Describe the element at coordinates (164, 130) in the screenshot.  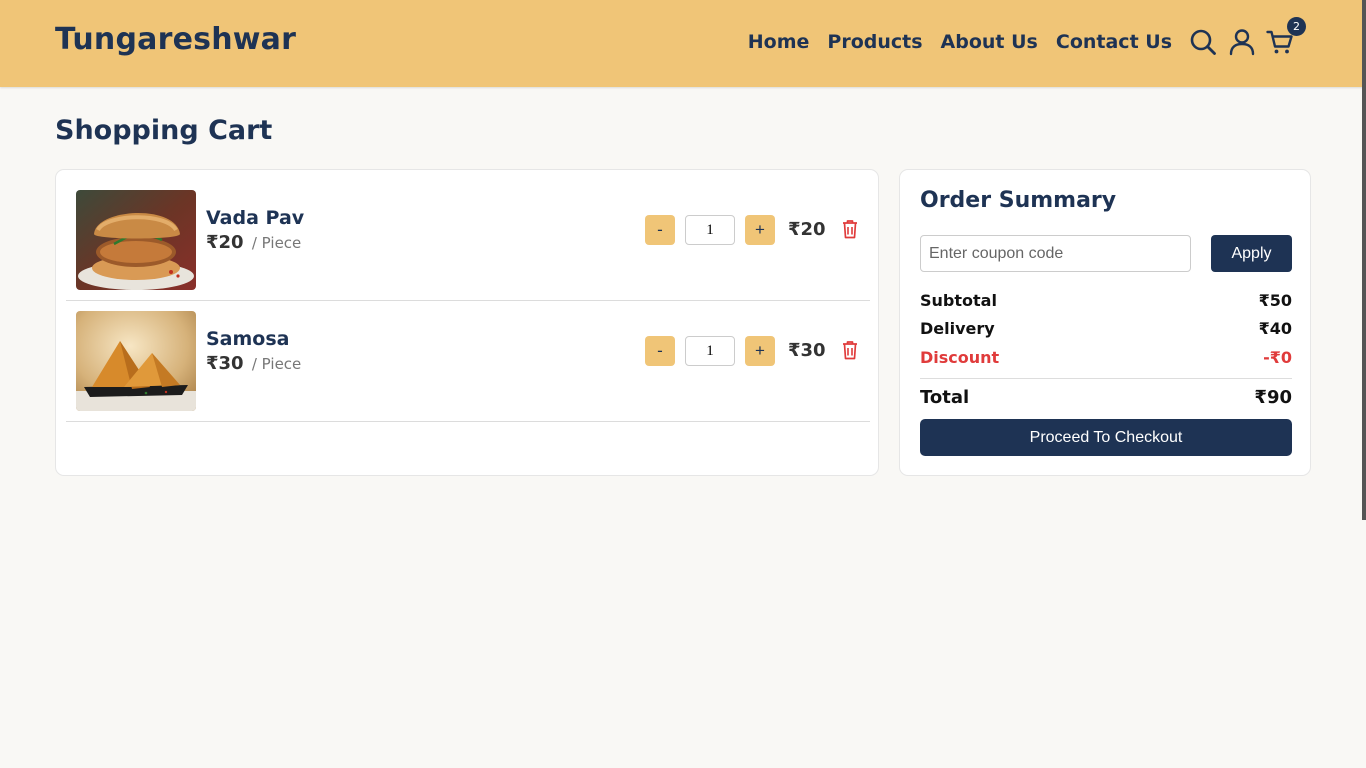
I see `page-title: Shopping Cart` at that location.